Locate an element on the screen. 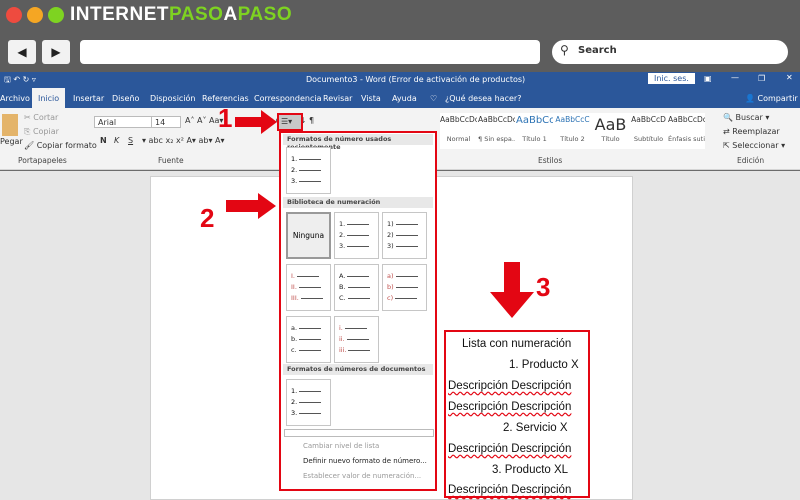 The width and height of the screenshot is (800, 500). numbering-button: ☰▾ is located at coordinates (290, 122).